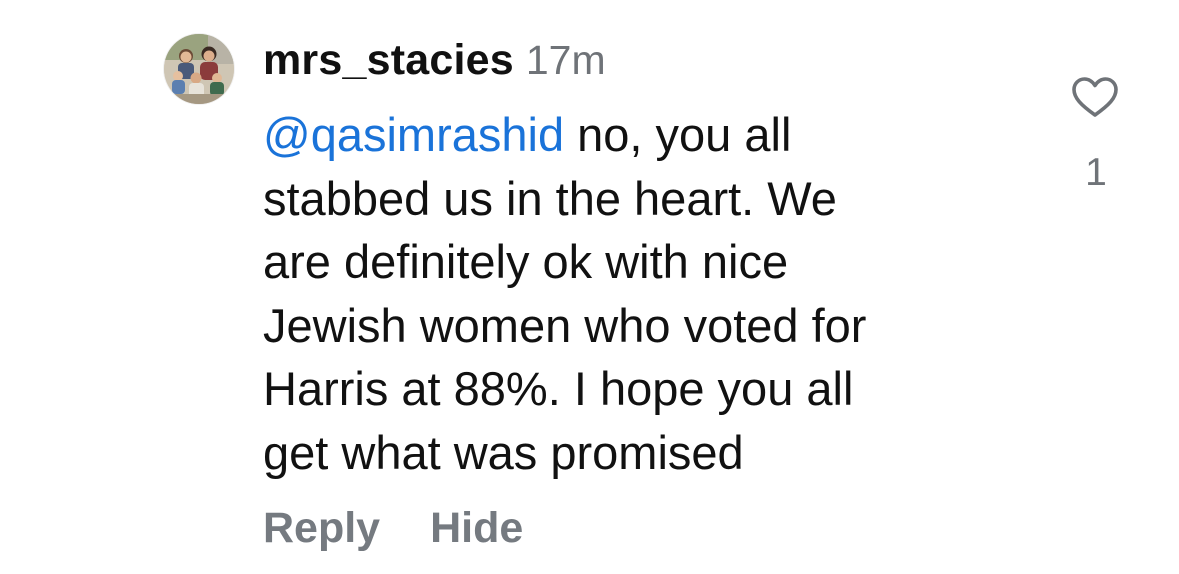 Image resolution: width=1179 pixels, height=574 pixels. Describe the element at coordinates (476, 528) in the screenshot. I see `hide-button: Hide` at that location.